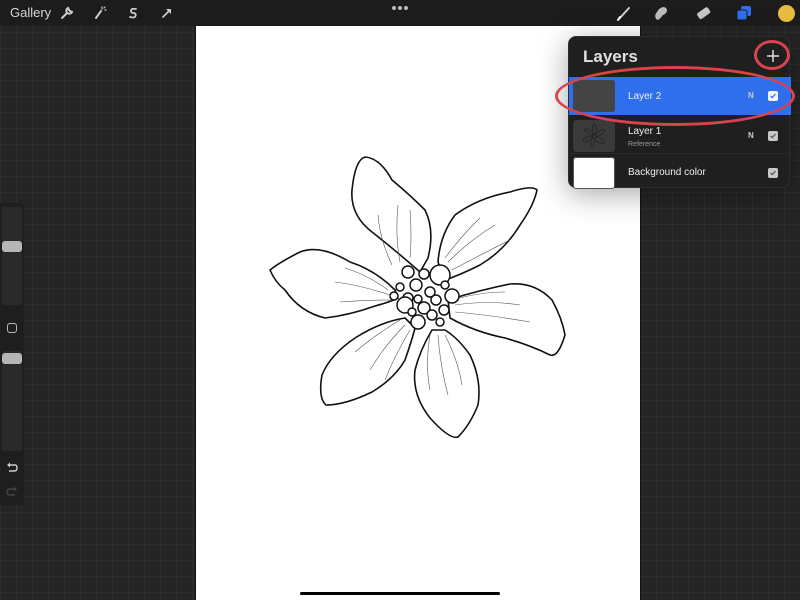 Image resolution: width=800 pixels, height=600 pixels. I want to click on selection-s-icon, so click(133, 13).